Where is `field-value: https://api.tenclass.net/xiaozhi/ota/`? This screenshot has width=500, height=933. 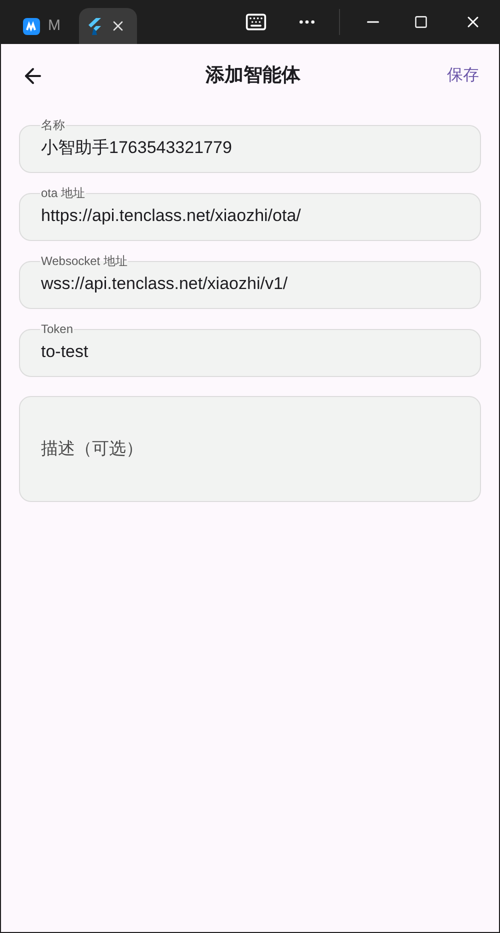
field-value: https://api.tenclass.net/xiaozhi/ota/ is located at coordinates (171, 216).